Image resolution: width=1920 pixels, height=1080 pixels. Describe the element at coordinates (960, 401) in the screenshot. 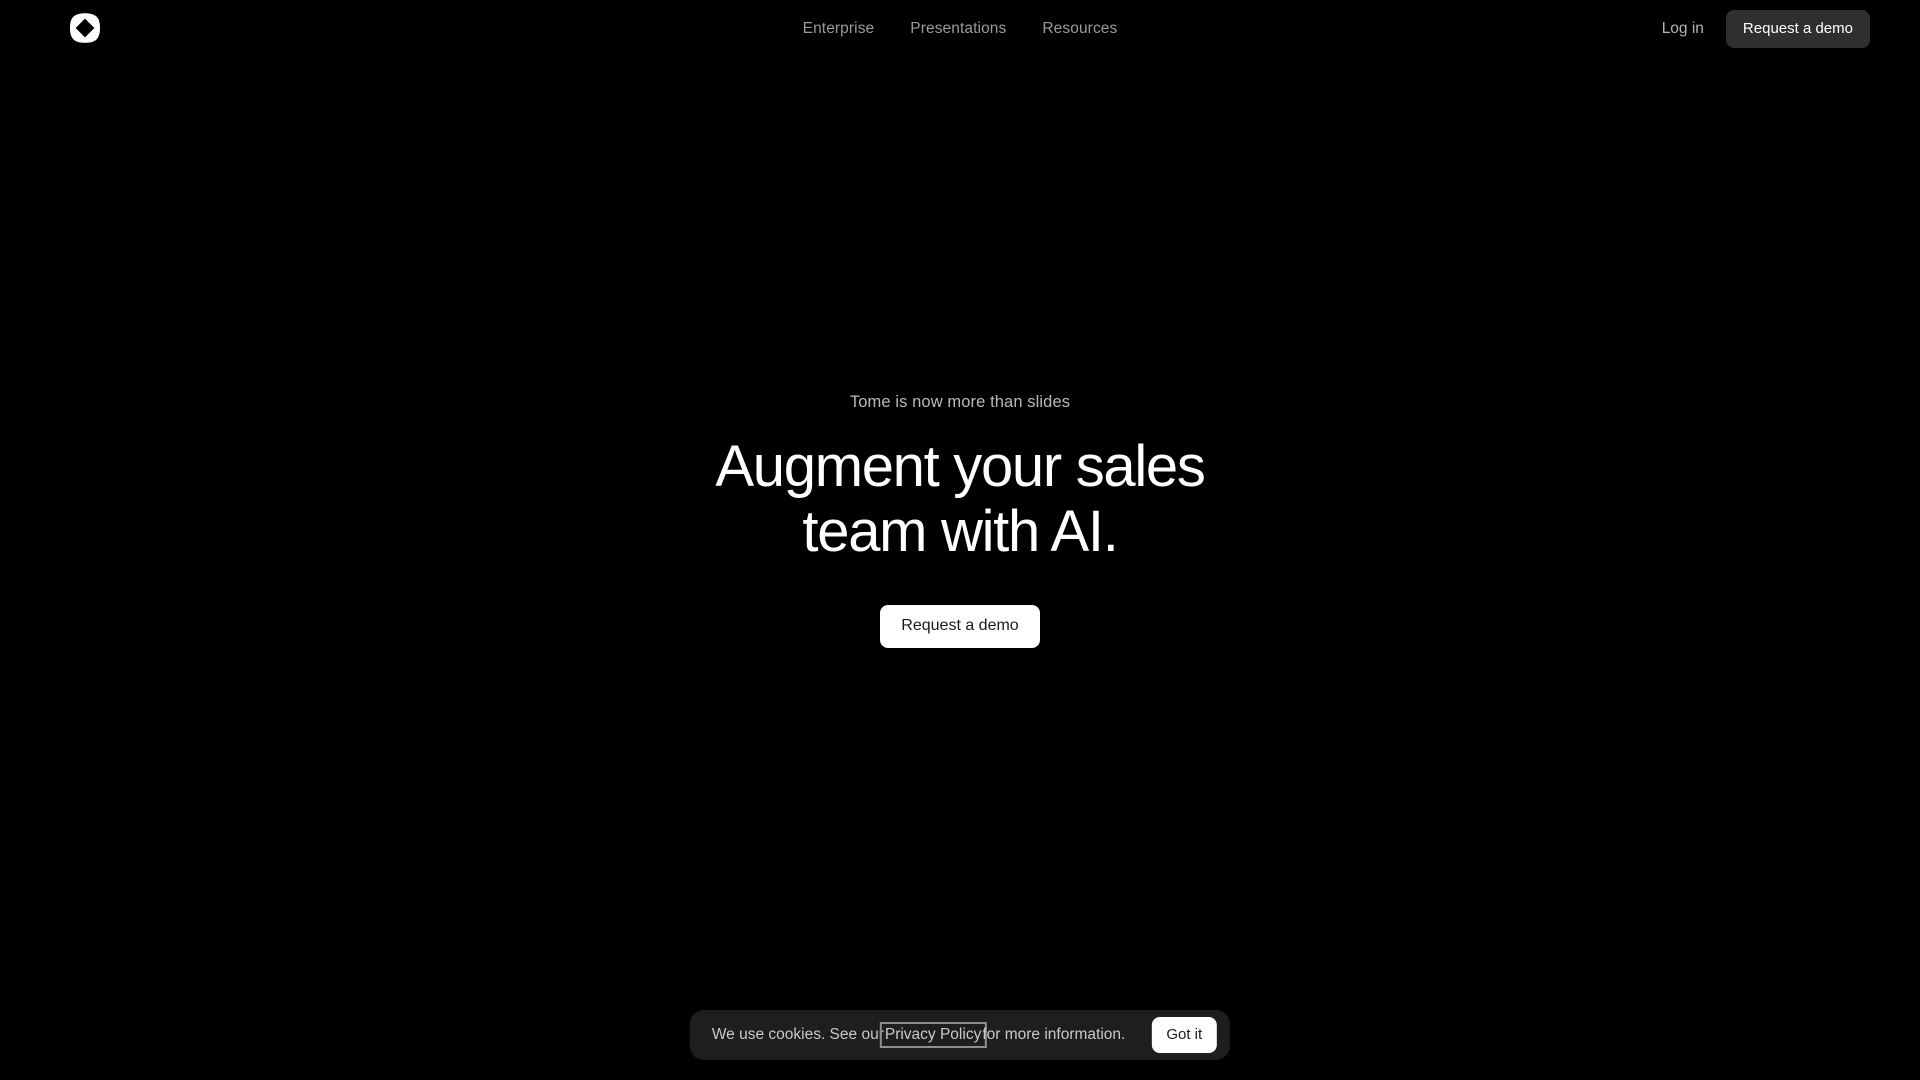

I see `hero-eyebrow: Tome is now more than slides` at that location.